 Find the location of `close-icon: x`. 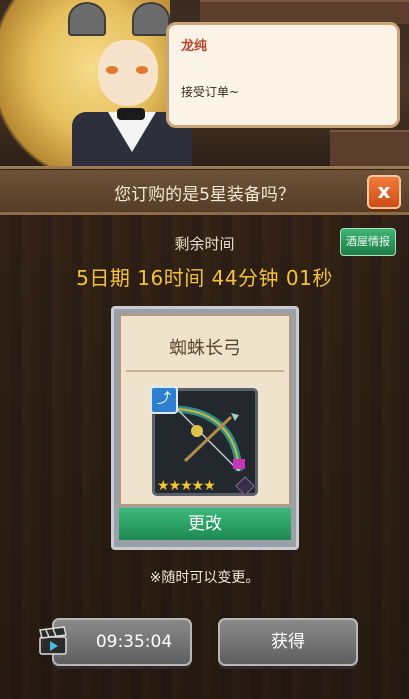

close-icon: x is located at coordinates (384, 191).